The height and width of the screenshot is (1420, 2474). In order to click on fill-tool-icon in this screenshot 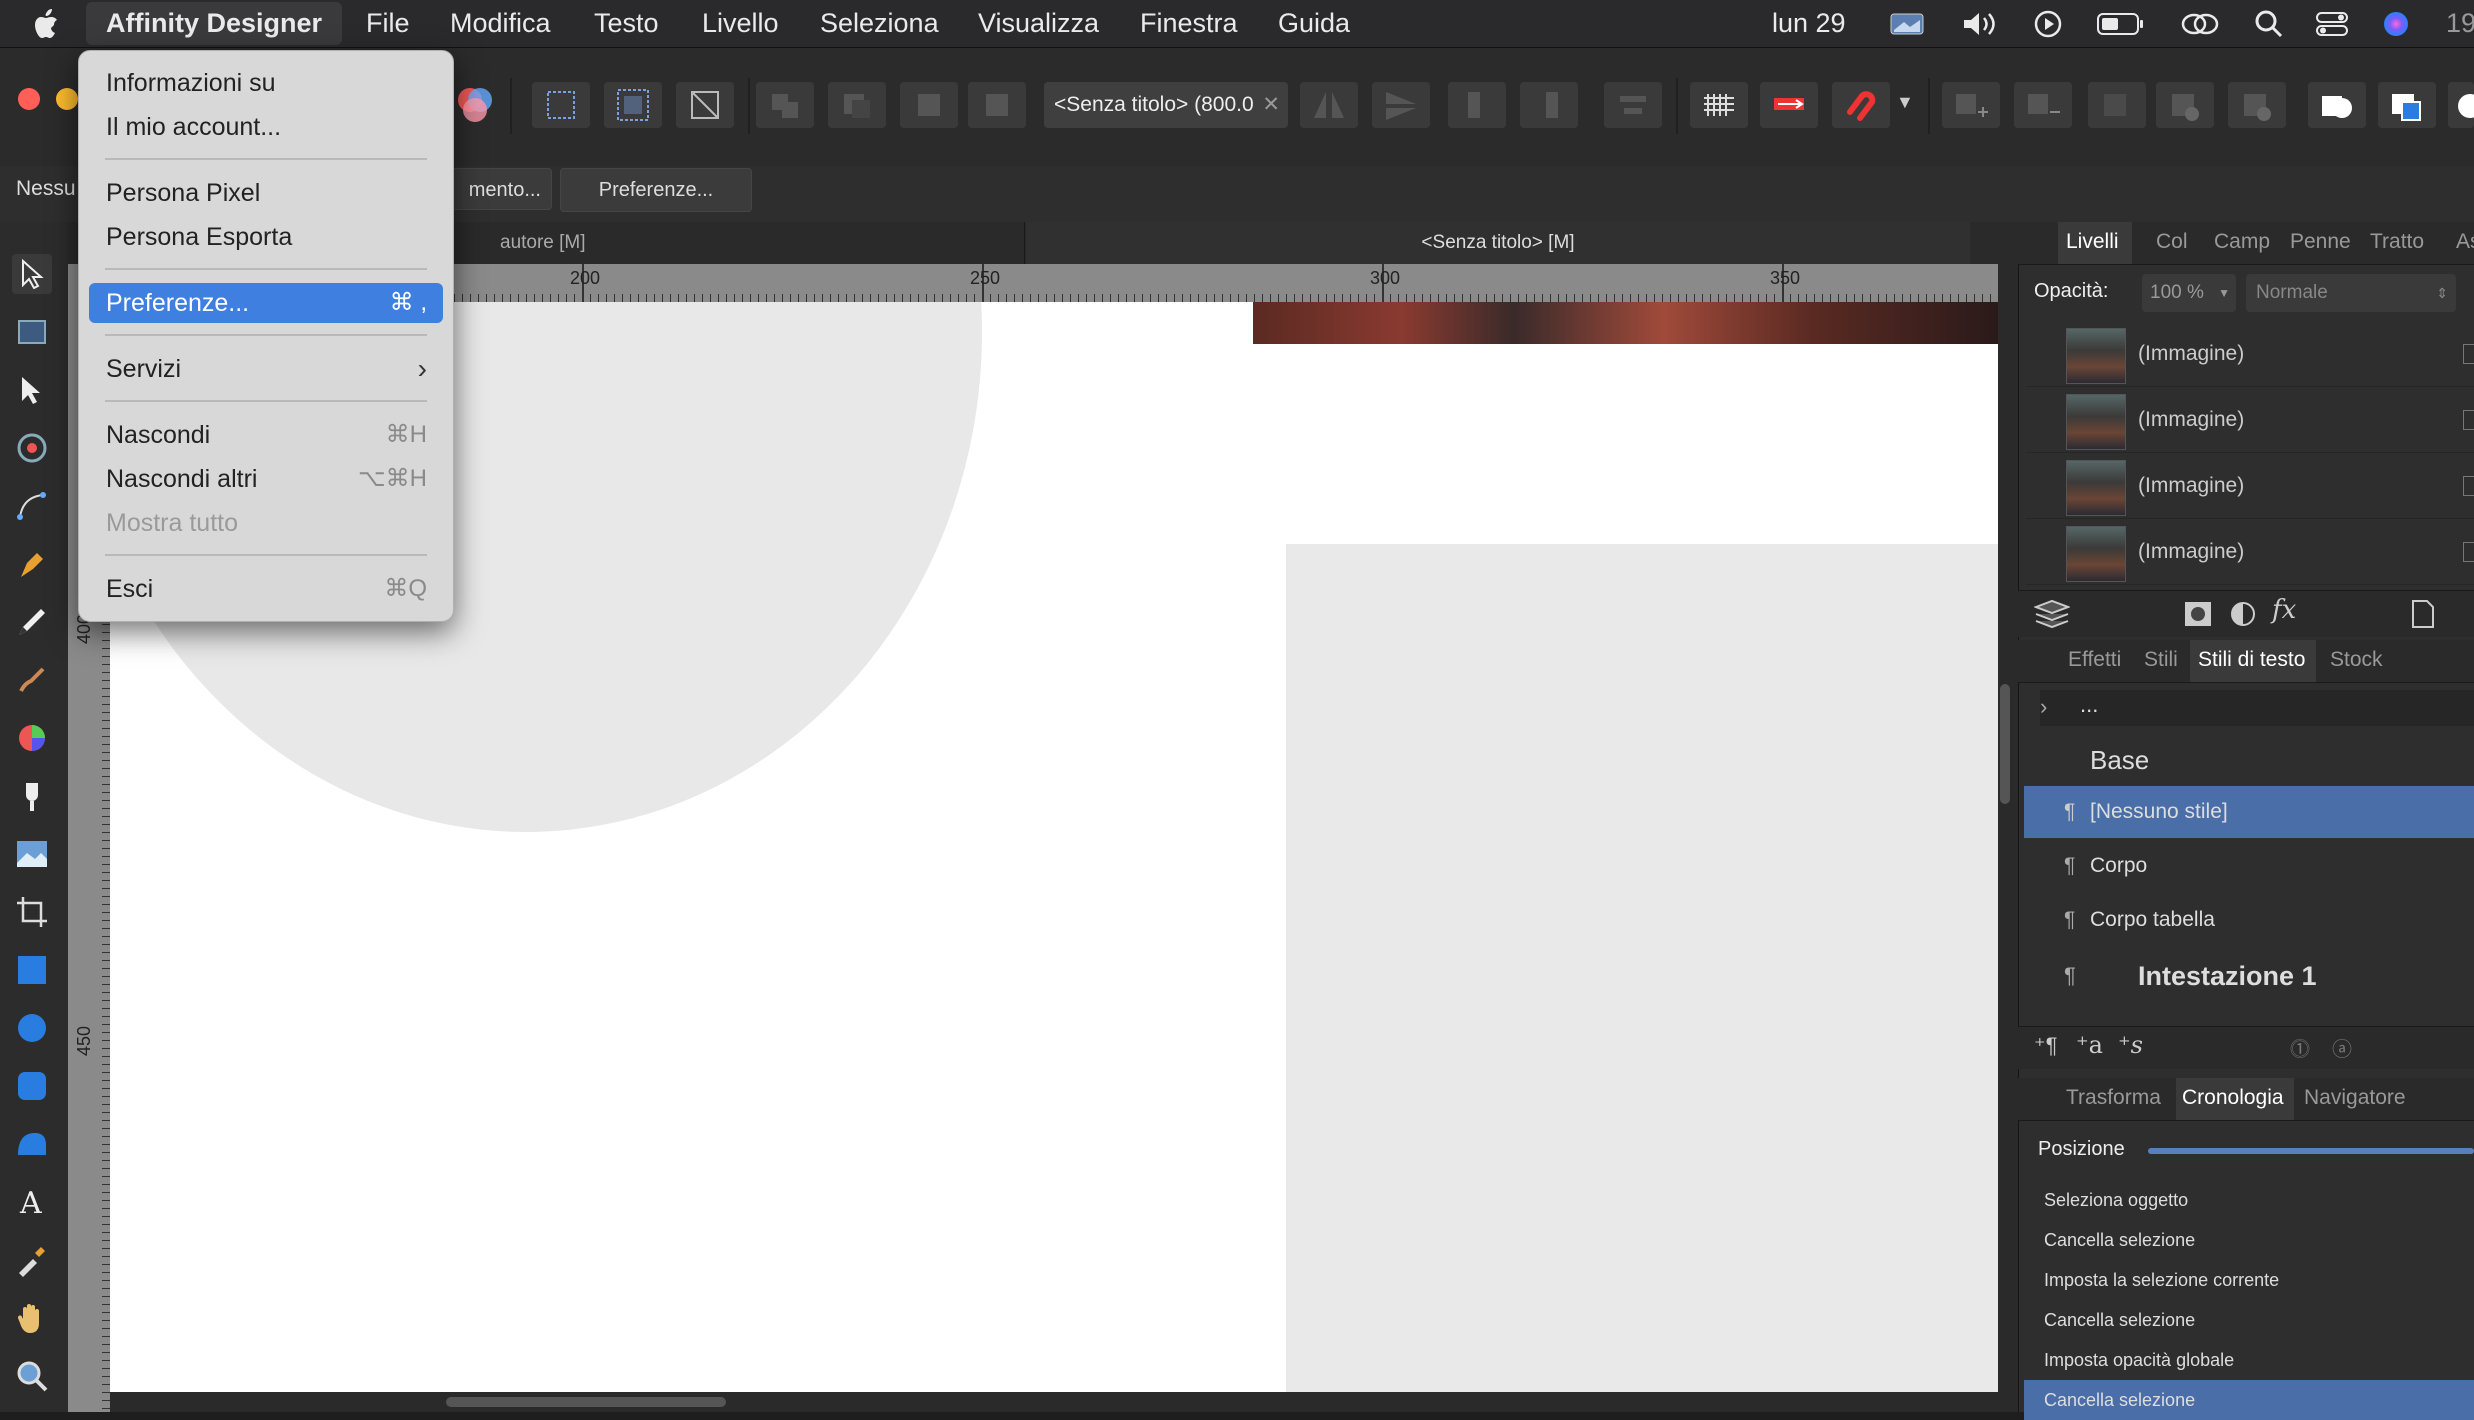, I will do `click(32, 738)`.